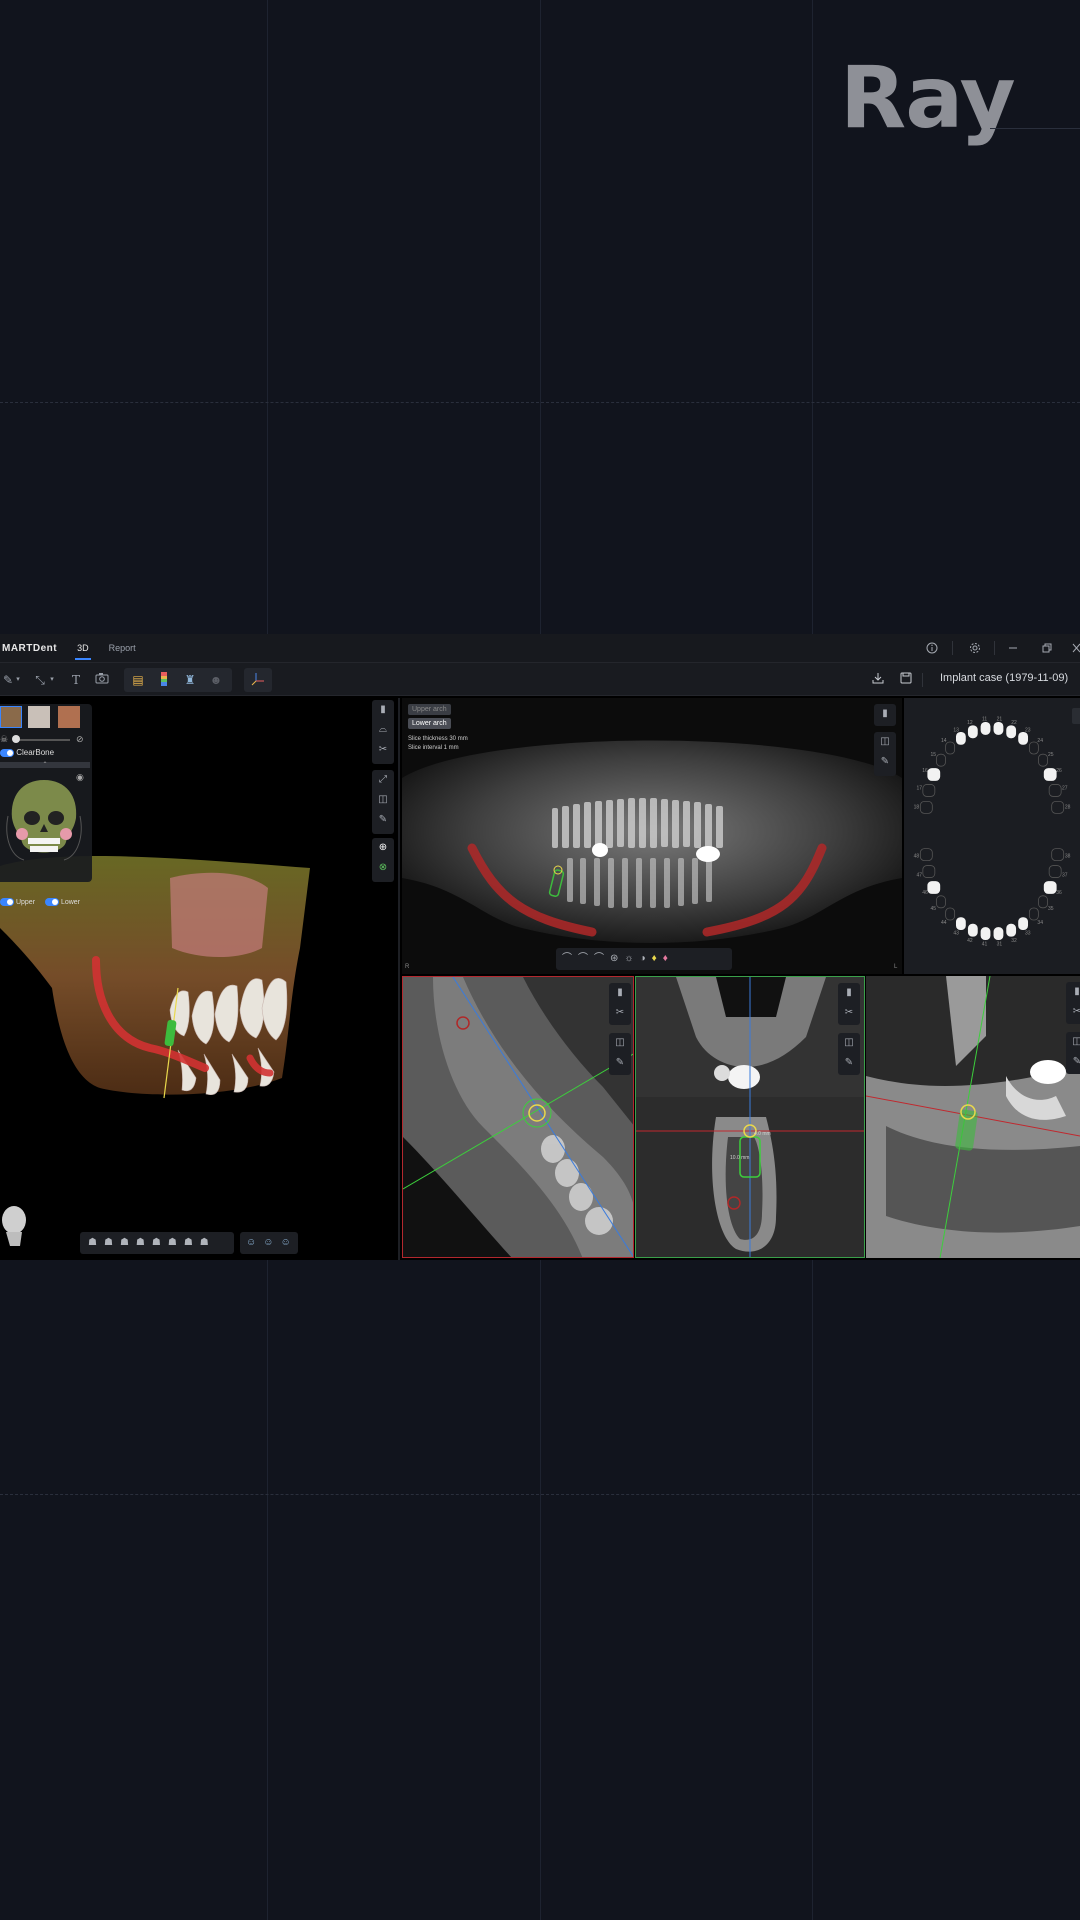 The height and width of the screenshot is (1920, 1080). I want to click on crosshair-icon: ⊕, so click(383, 848).